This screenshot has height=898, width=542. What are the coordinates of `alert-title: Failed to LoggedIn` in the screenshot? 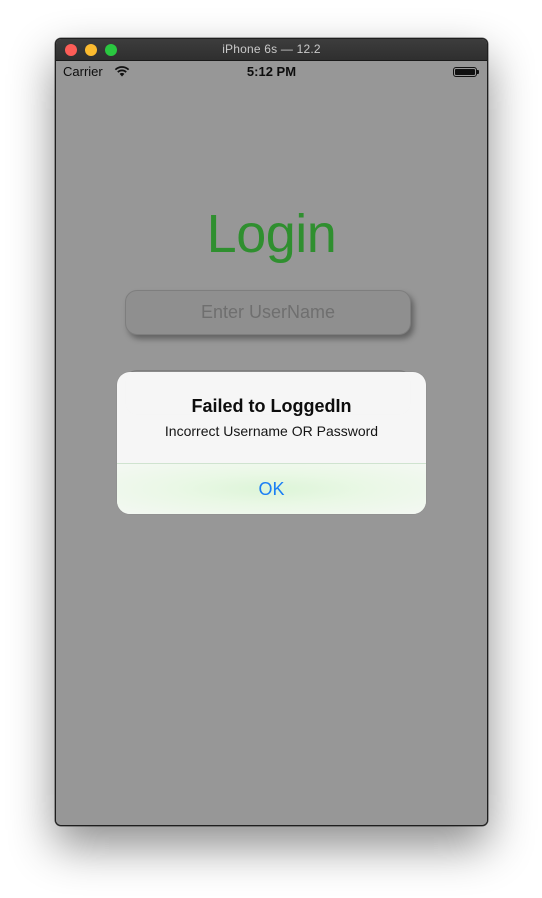 It's located at (271, 406).